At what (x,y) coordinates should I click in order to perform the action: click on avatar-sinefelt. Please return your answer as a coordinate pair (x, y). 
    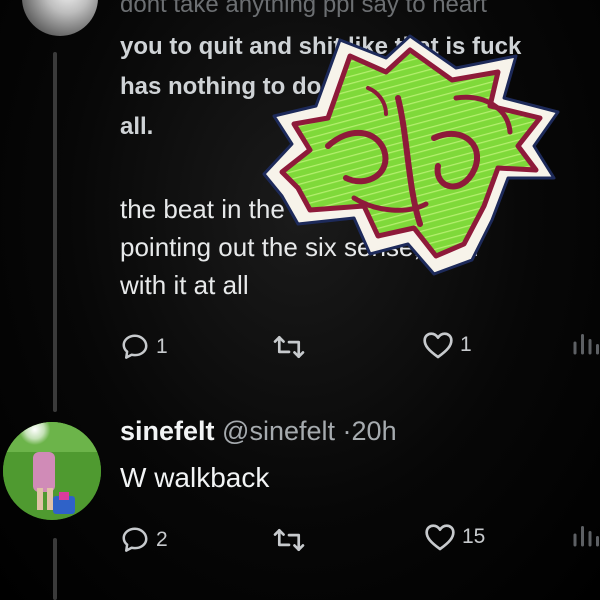
    Looking at the image, I should click on (52, 471).